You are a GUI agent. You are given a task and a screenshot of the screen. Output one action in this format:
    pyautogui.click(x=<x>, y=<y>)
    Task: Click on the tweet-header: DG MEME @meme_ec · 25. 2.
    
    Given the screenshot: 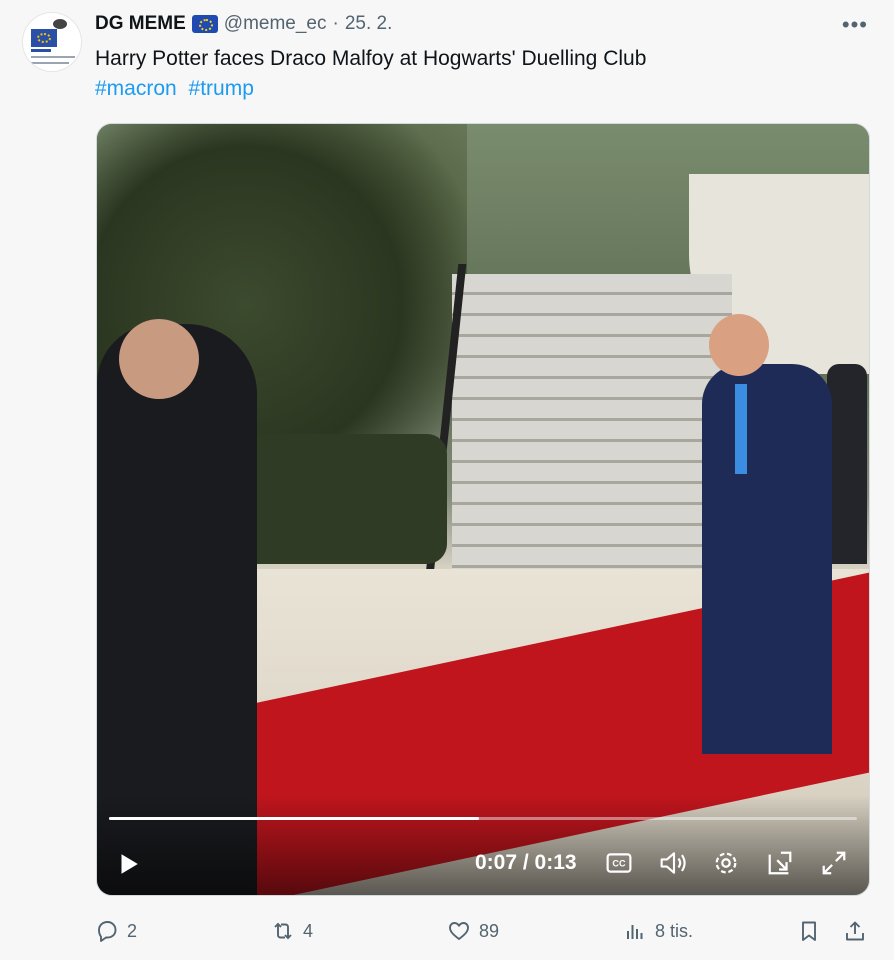 What is the action you would take?
    pyautogui.click(x=243, y=24)
    